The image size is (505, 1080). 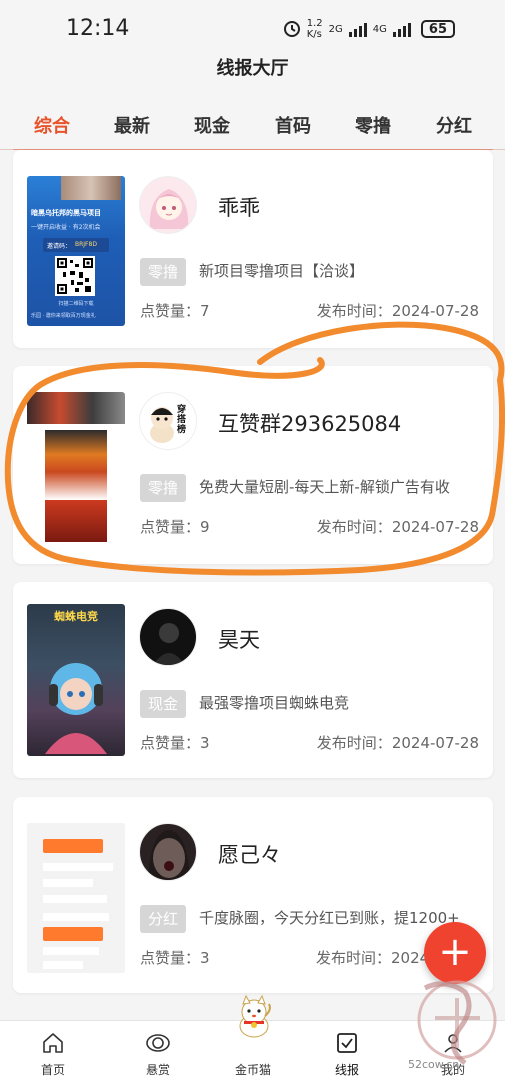 I want to click on tab-bar: 综合 最新 现金 首码 零撸 分红, so click(x=252, y=122).